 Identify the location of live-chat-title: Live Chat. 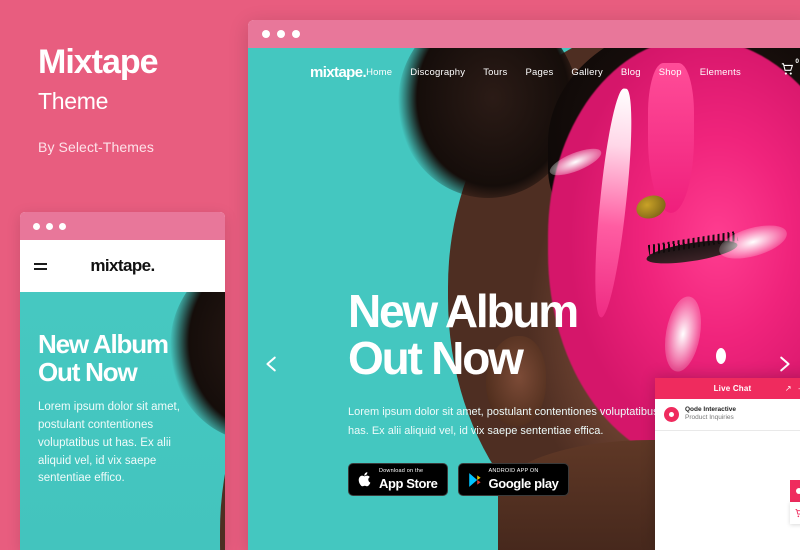
(732, 388).